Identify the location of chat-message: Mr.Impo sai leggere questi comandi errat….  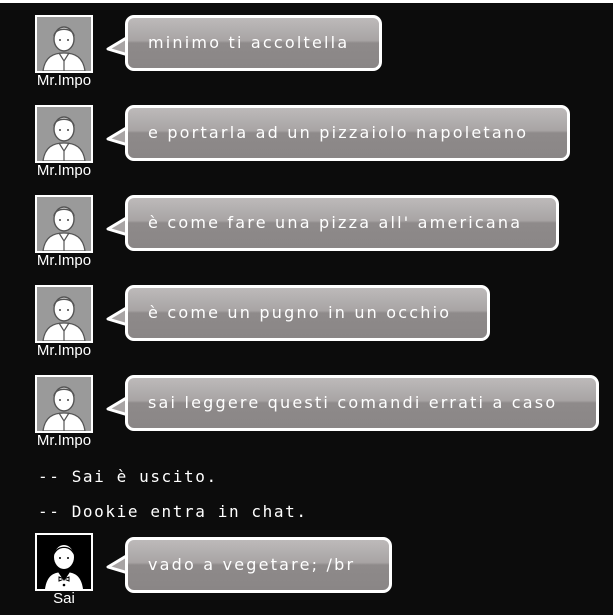
(306, 415).